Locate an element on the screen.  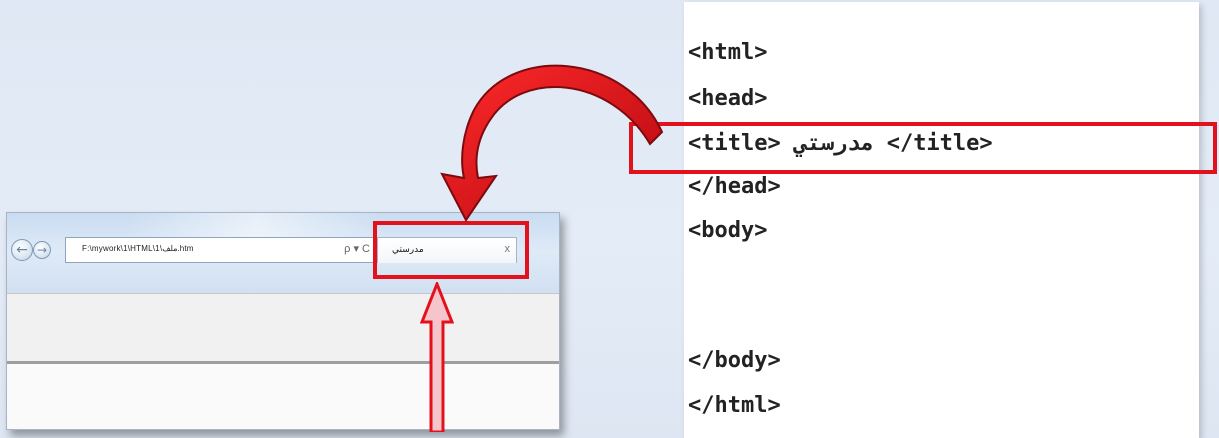
code-line-body-close: </body> is located at coordinates (734, 360).